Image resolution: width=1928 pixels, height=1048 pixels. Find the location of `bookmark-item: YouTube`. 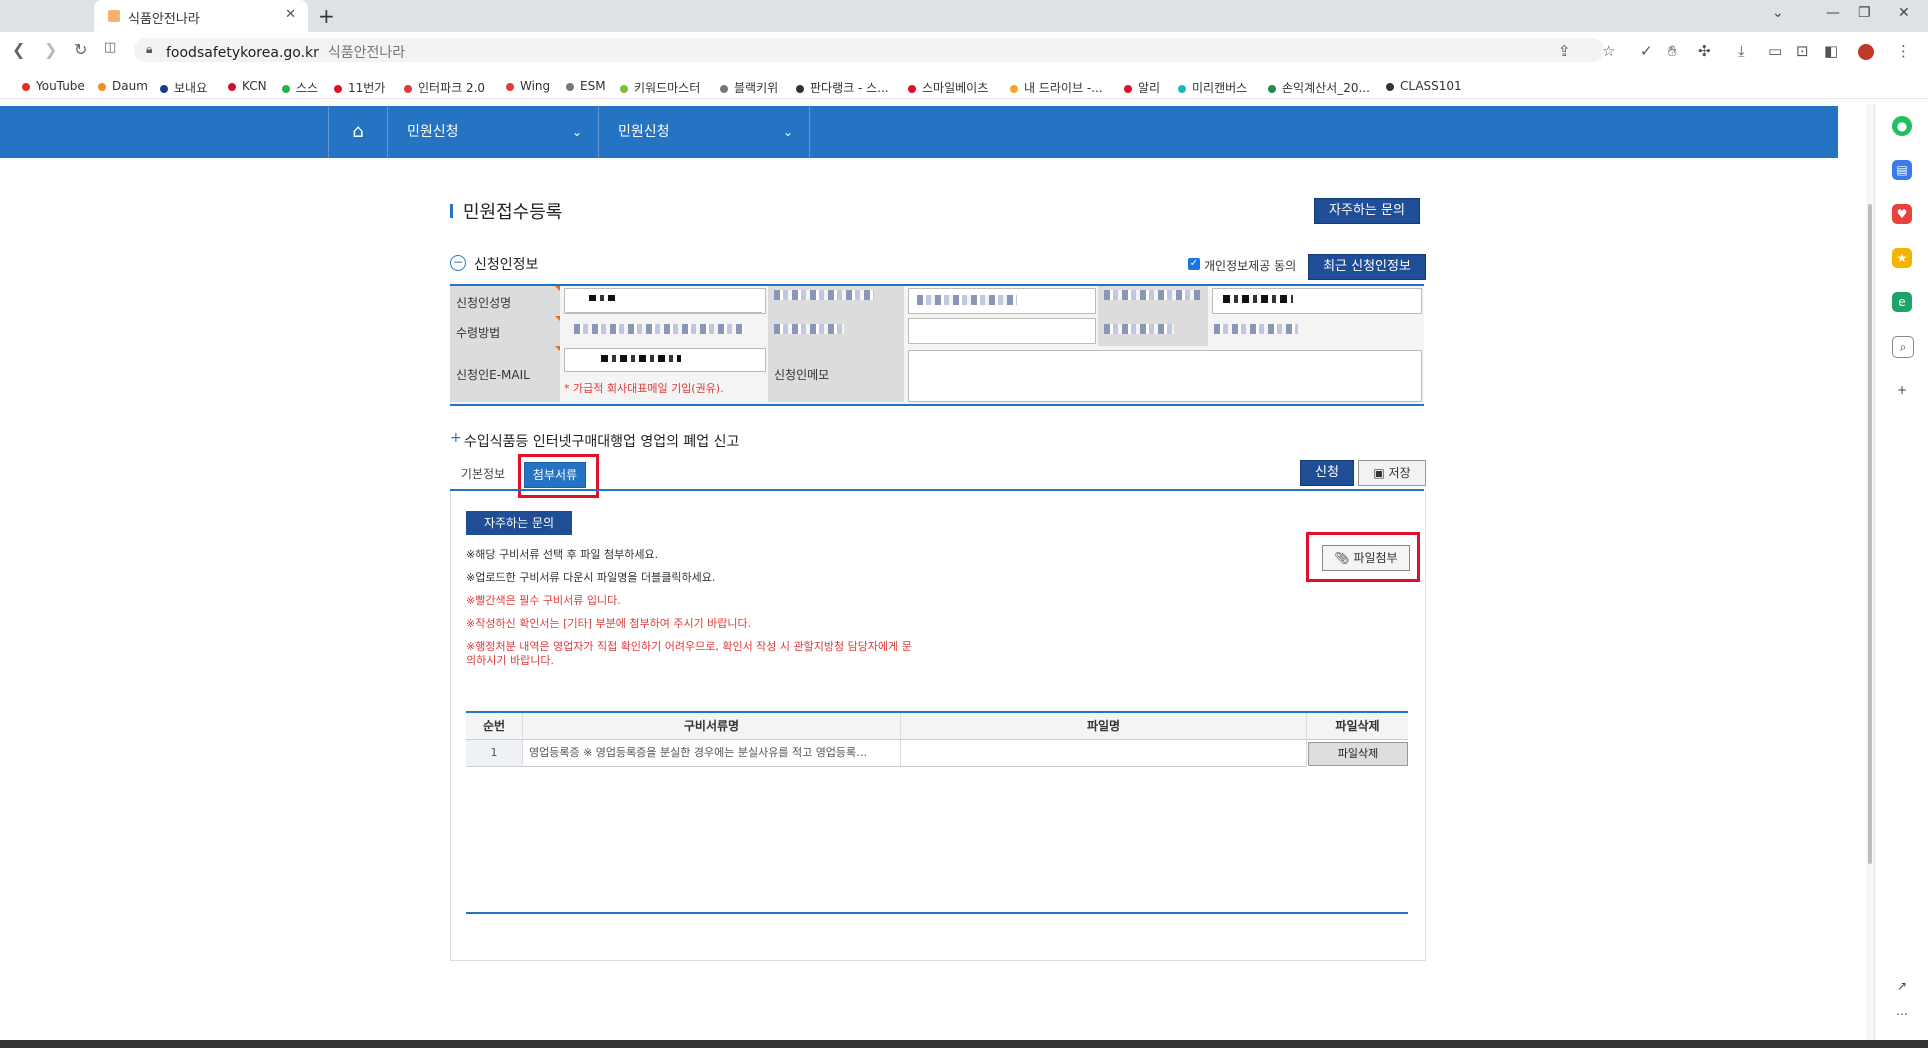

bookmark-item: YouTube is located at coordinates (53, 86).